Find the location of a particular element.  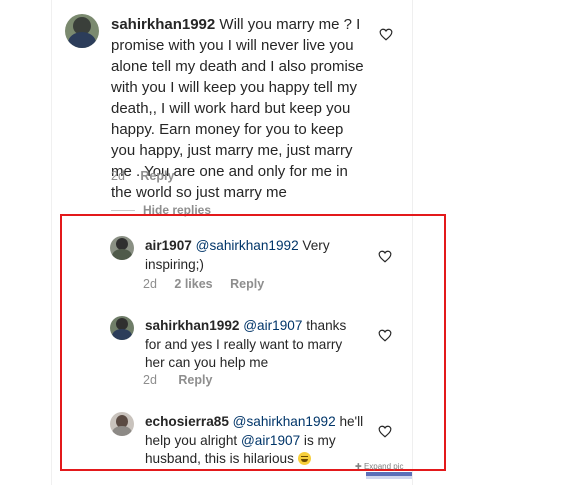

comment-username: sahirkhan1992 is located at coordinates (163, 24).